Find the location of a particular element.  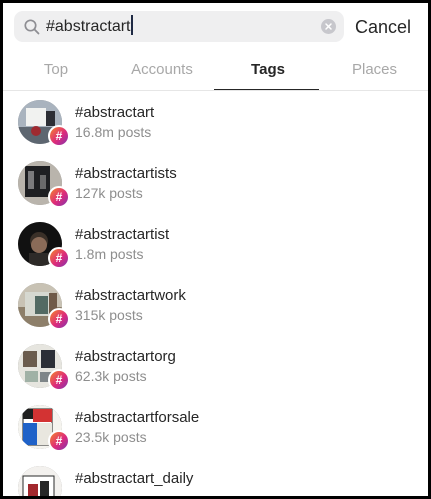

tag-name: #abstractartforsale is located at coordinates (137, 417).